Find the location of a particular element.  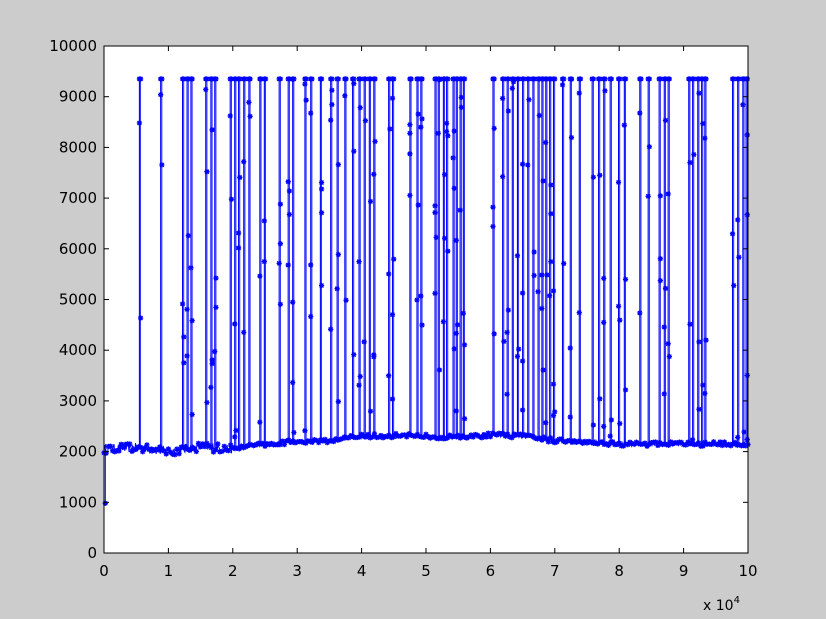

x-tick-label: 7 is located at coordinates (555, 571).